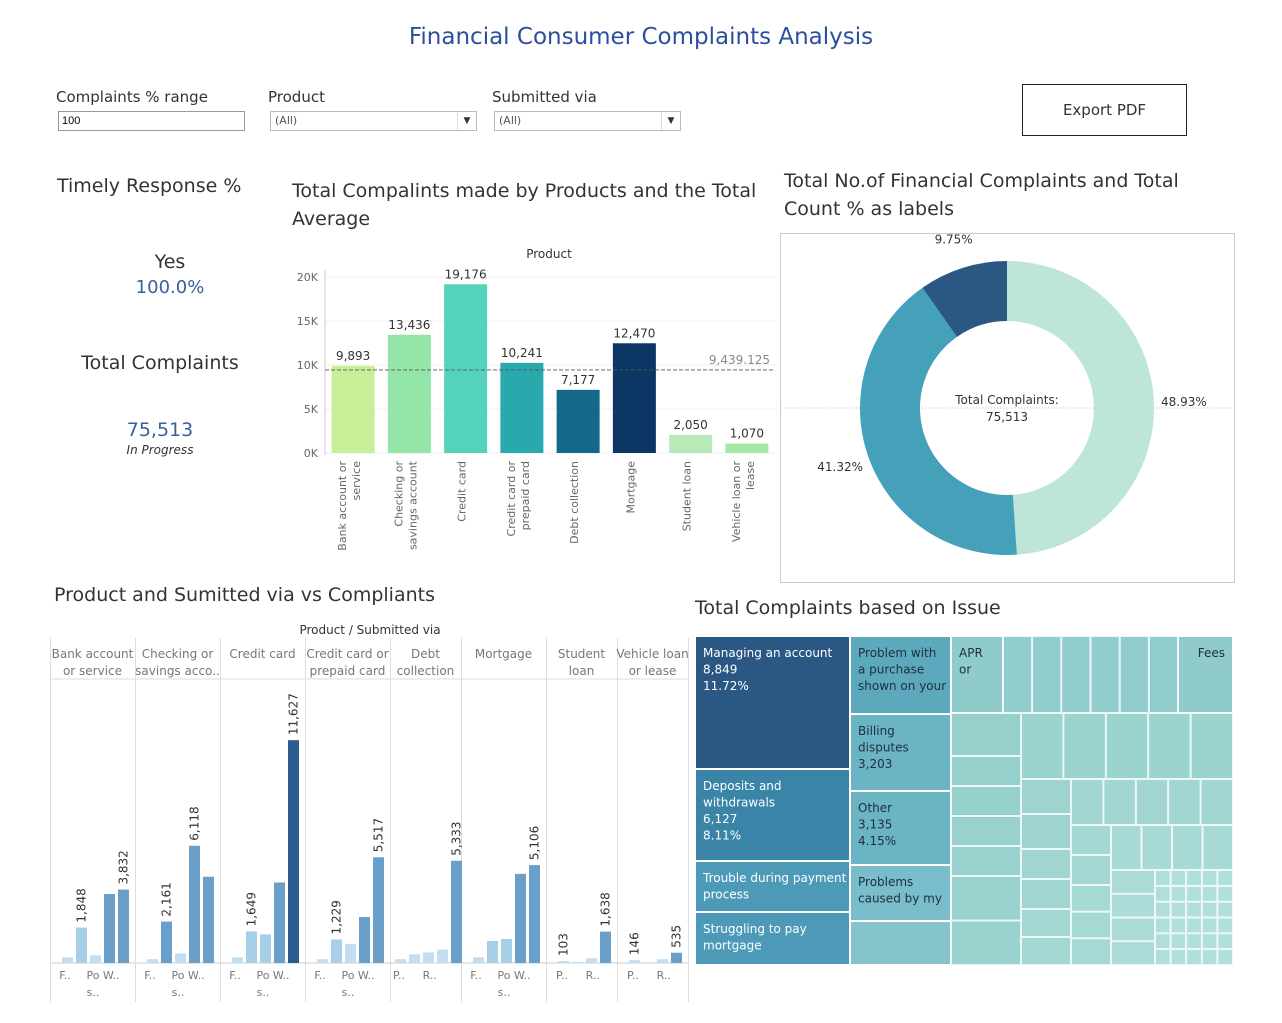 The image size is (1282, 1023). I want to click on treemap-tile-label: Struggling to pay, so click(755, 929).